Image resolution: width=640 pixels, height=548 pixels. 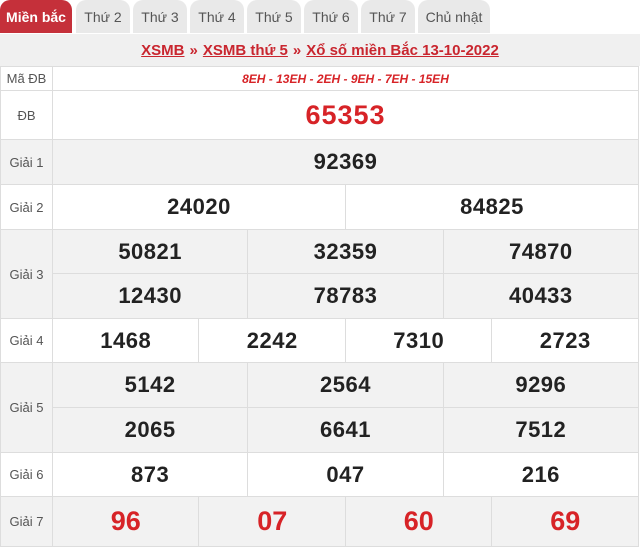 I want to click on prize-number: 2564, so click(x=345, y=385).